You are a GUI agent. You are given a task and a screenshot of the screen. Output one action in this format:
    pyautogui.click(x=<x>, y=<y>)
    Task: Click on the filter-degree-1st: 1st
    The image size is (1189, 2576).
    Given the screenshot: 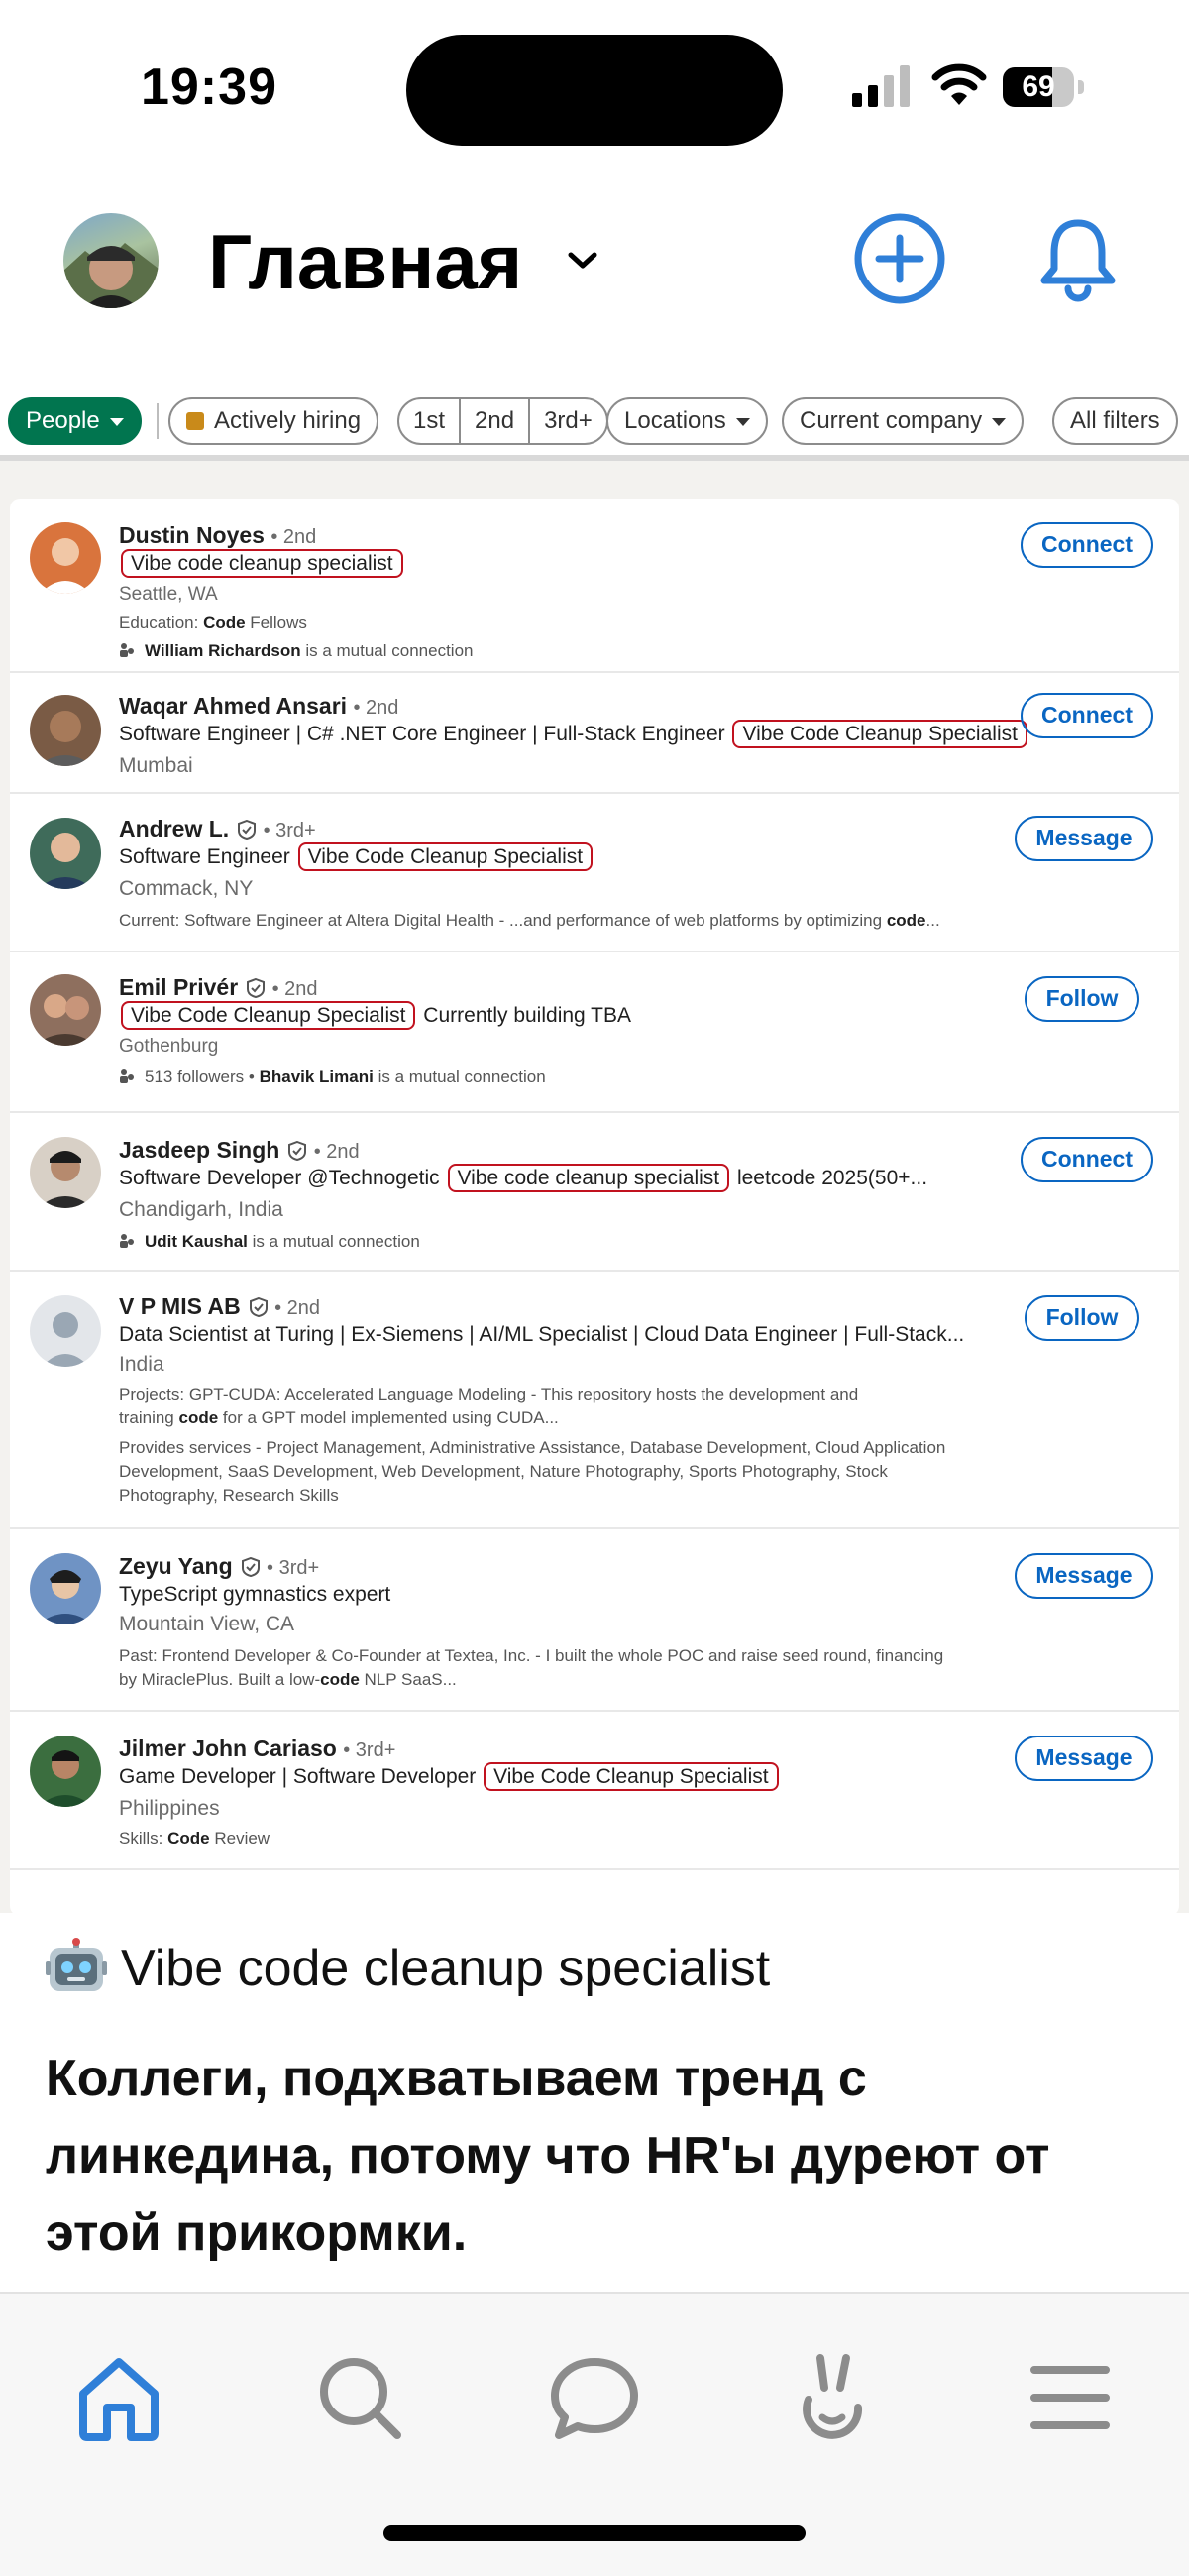 What is the action you would take?
    pyautogui.click(x=431, y=421)
    